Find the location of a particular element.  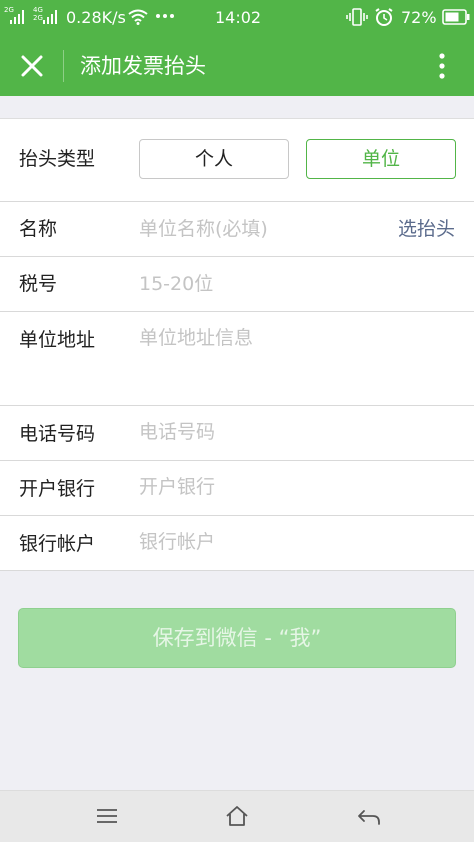

tax-id-row: 税号 15-20位 is located at coordinates (237, 284).